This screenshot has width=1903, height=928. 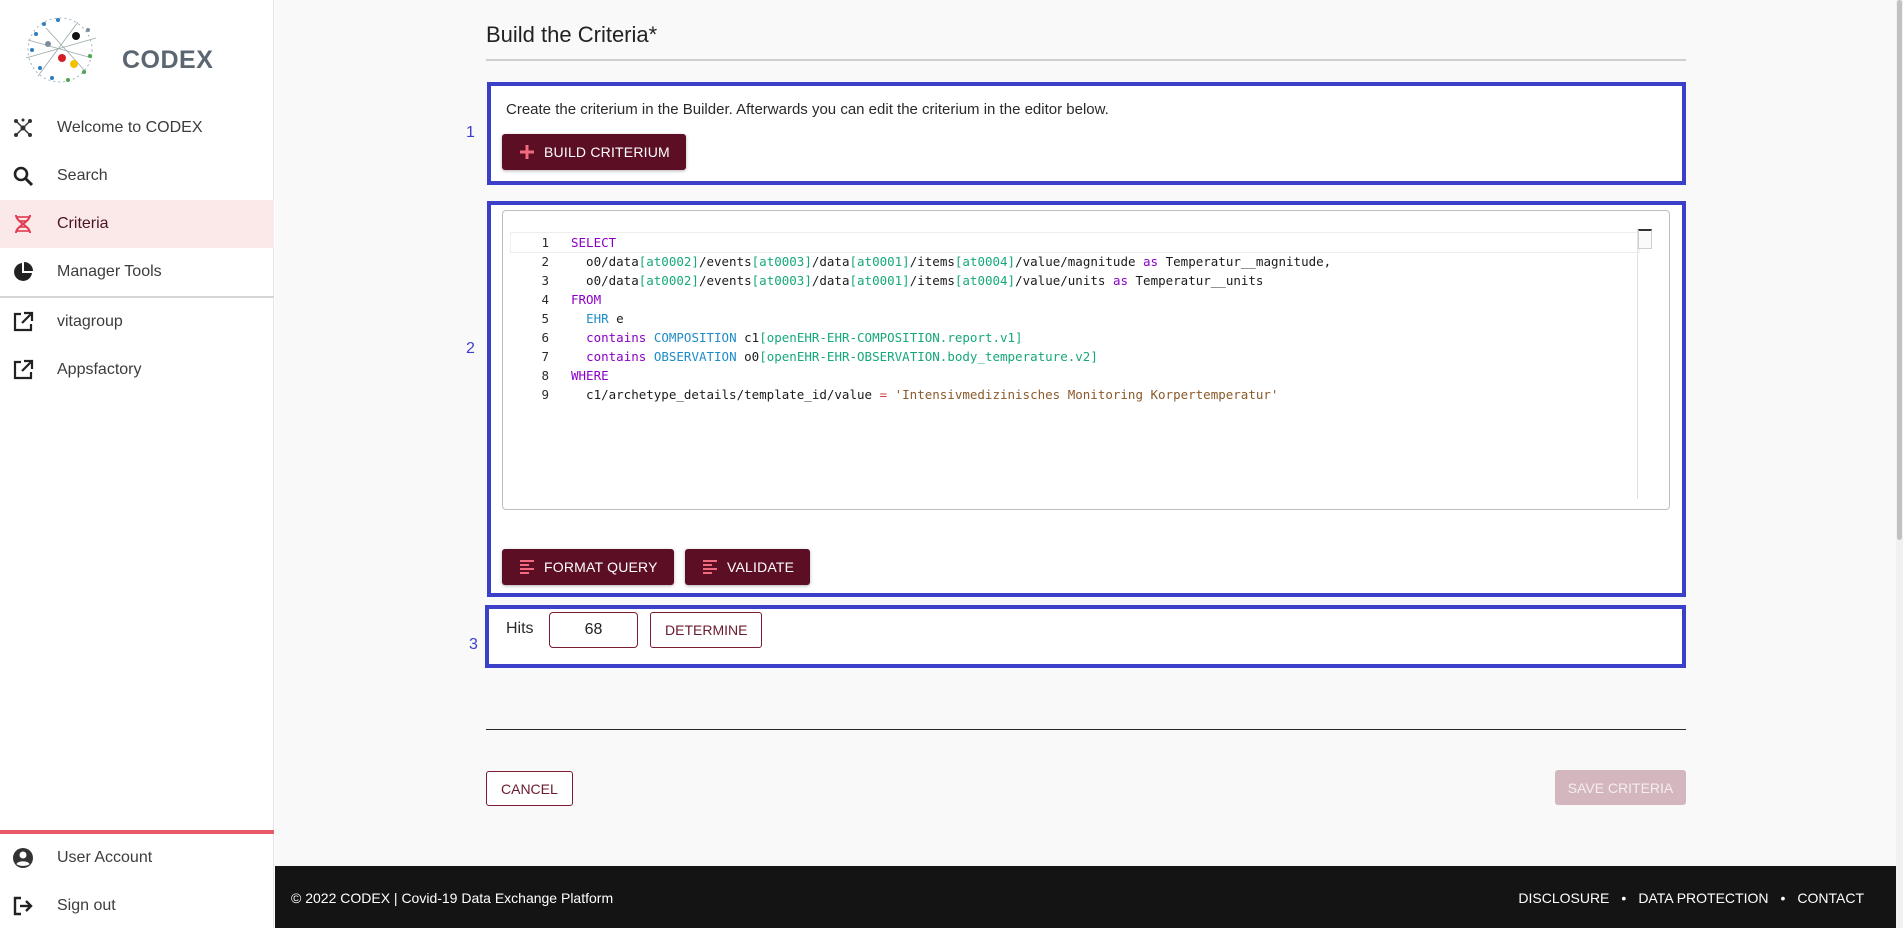 I want to click on sidebar-item-welcome: Welcome to CODEX, so click(x=137, y=128).